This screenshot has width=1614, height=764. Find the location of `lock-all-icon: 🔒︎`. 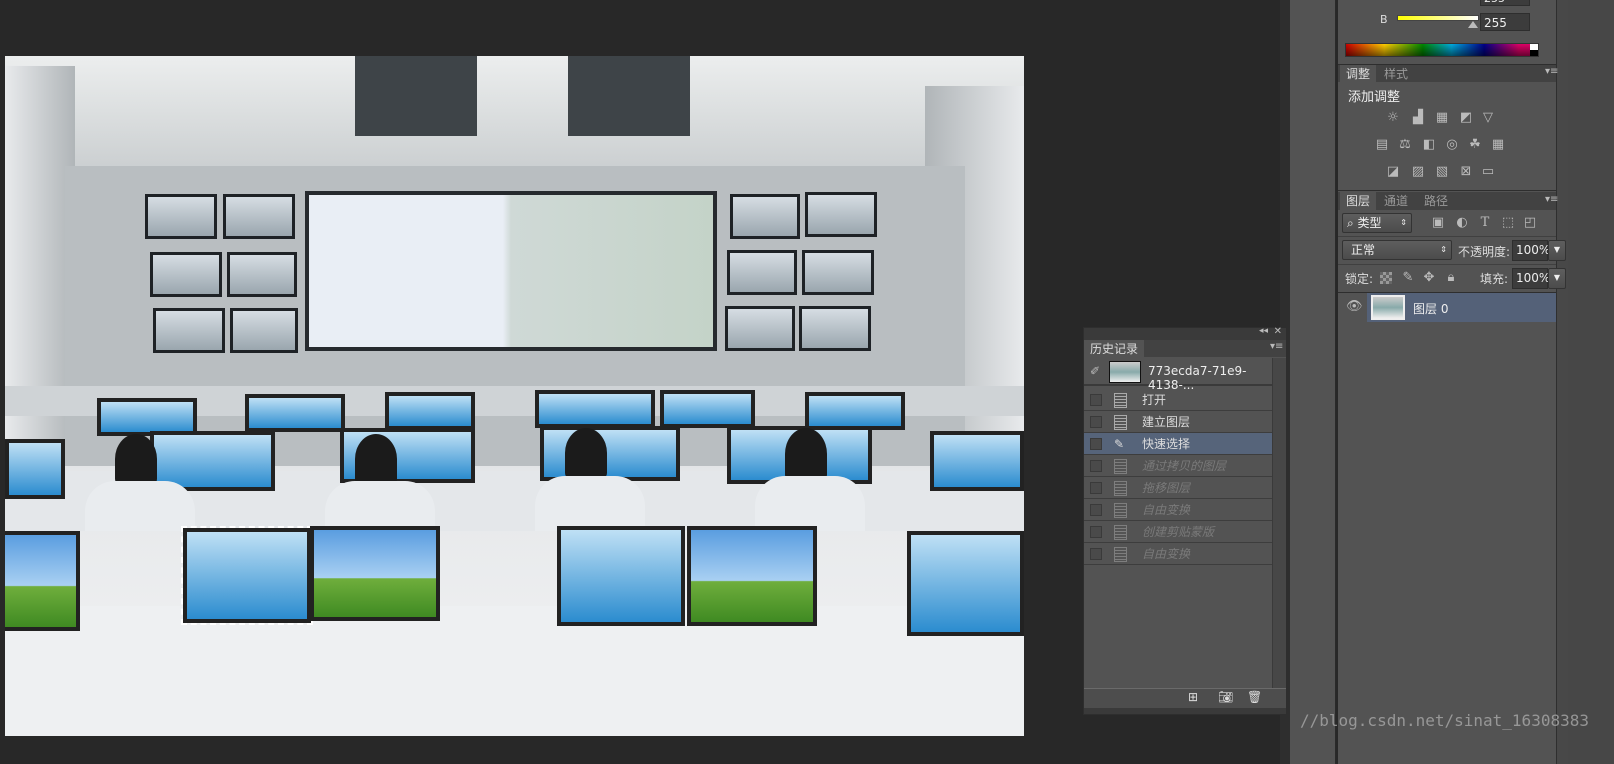

lock-all-icon: 🔒︎ is located at coordinates (1451, 278).